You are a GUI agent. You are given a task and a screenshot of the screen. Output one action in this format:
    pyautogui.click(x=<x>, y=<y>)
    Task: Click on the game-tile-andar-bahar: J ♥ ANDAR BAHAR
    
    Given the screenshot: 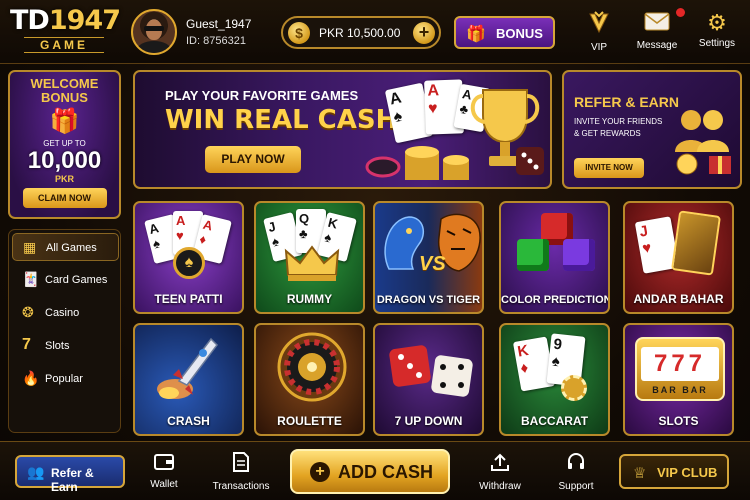 What is the action you would take?
    pyautogui.click(x=678, y=257)
    